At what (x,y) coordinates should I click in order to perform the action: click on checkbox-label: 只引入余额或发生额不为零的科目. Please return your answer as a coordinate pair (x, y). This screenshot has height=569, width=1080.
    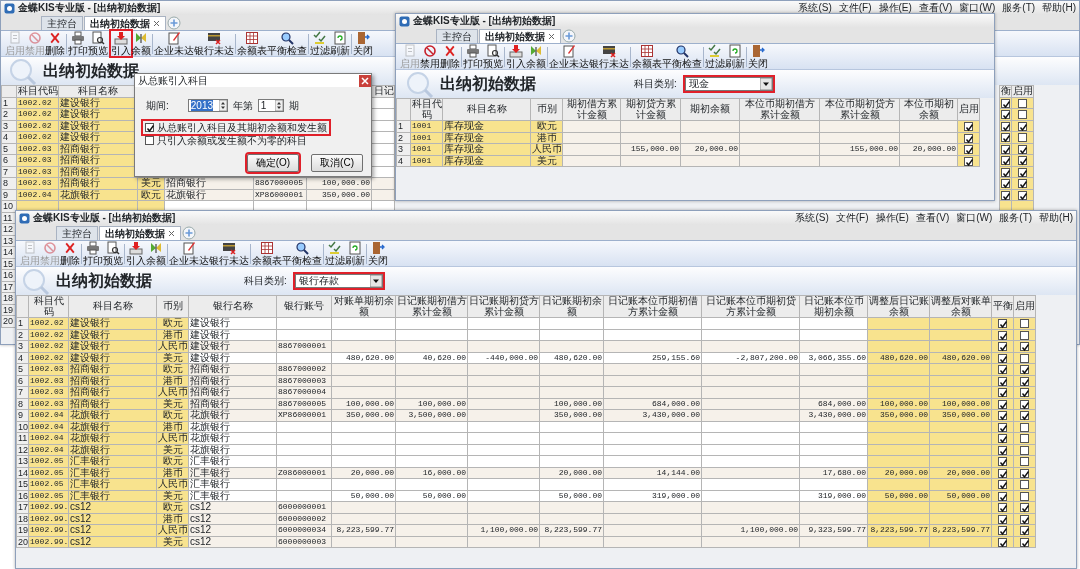
    Looking at the image, I should click on (232, 140).